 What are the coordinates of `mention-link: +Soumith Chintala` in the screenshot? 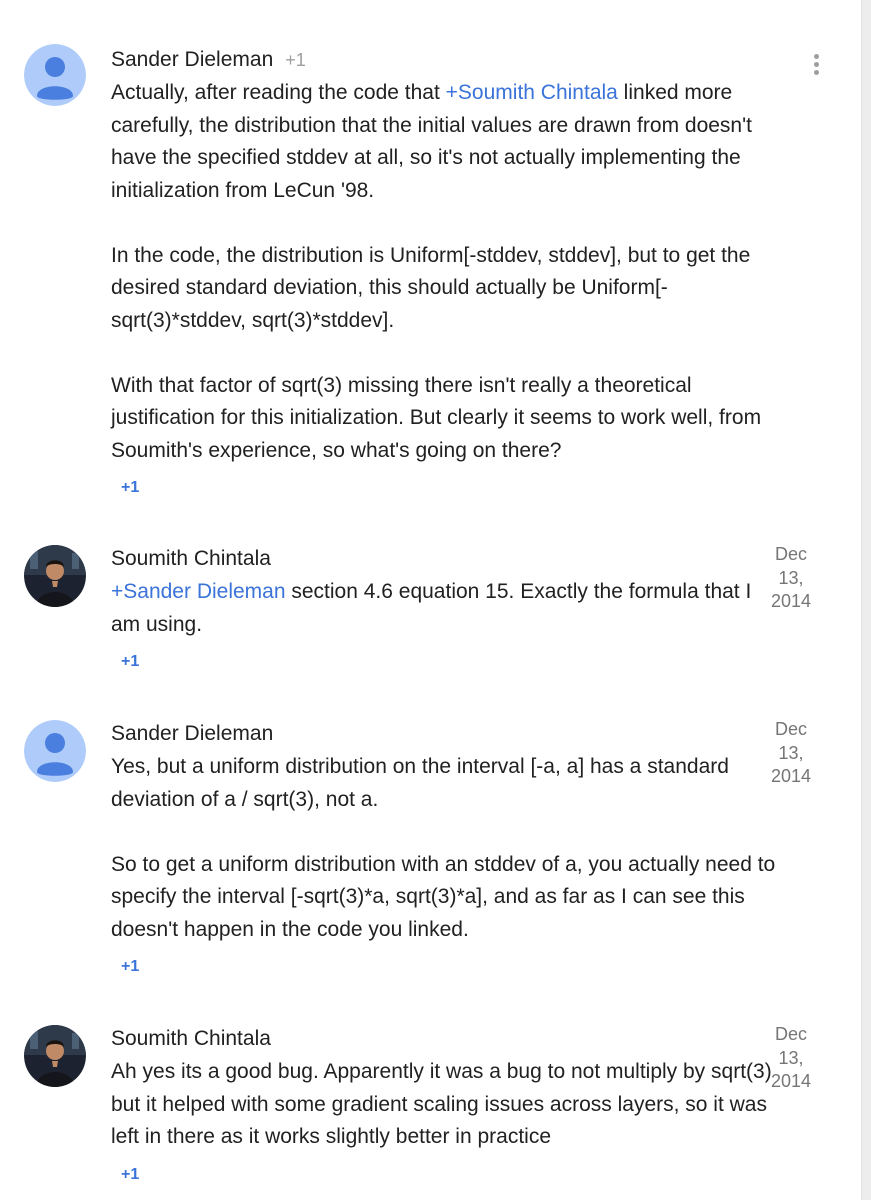 It's located at (532, 92).